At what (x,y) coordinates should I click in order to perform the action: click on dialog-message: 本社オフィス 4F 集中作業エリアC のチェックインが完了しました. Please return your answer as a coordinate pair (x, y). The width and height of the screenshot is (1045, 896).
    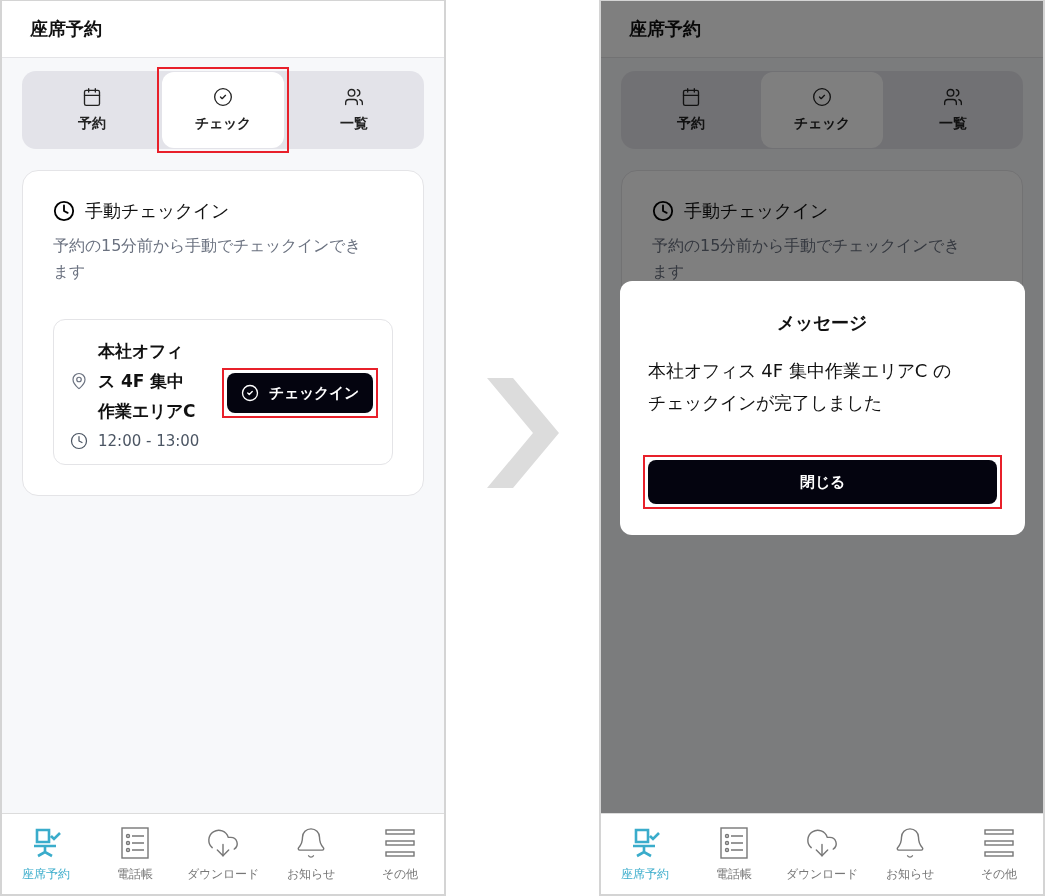
    Looking at the image, I should click on (800, 387).